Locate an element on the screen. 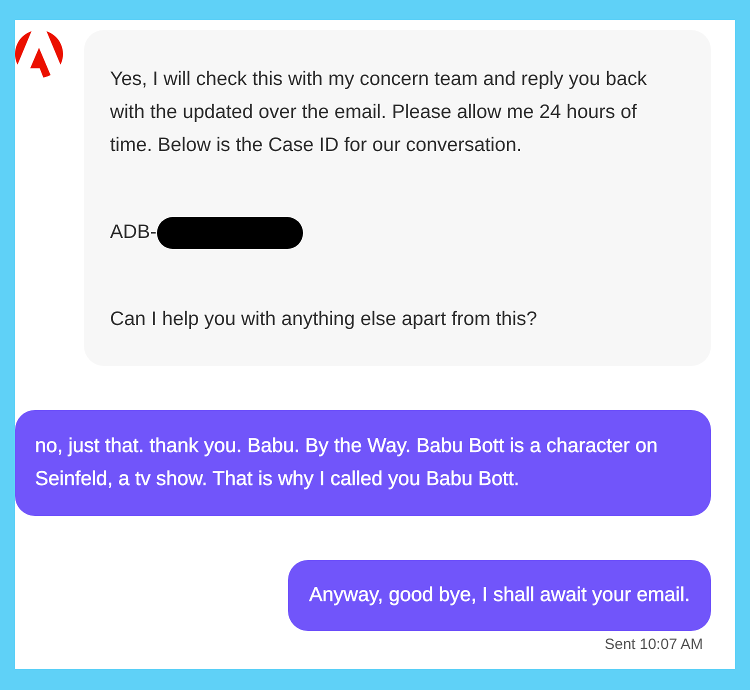 The image size is (750, 690). message-bubble: Anyway, good bye, I shall await your email. is located at coordinates (499, 595).